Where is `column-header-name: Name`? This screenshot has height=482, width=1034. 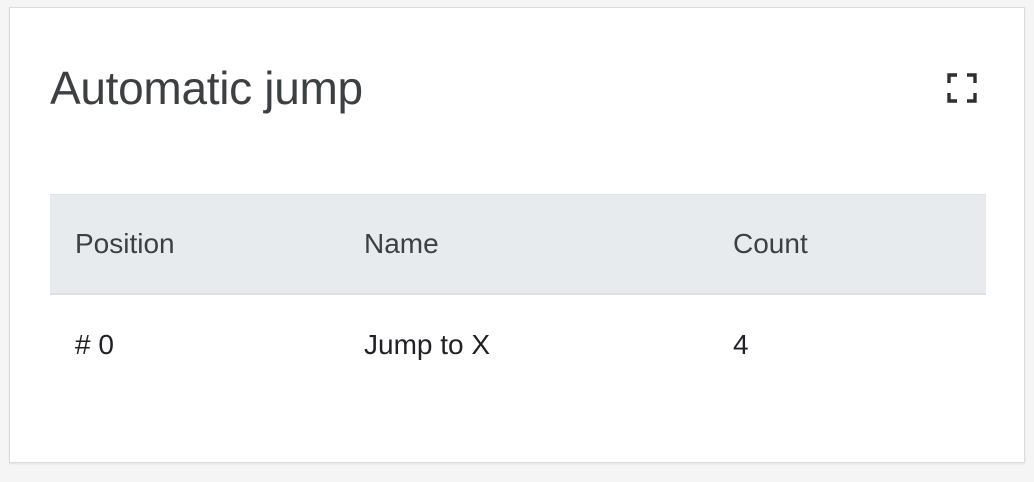
column-header-name: Name is located at coordinates (401, 243).